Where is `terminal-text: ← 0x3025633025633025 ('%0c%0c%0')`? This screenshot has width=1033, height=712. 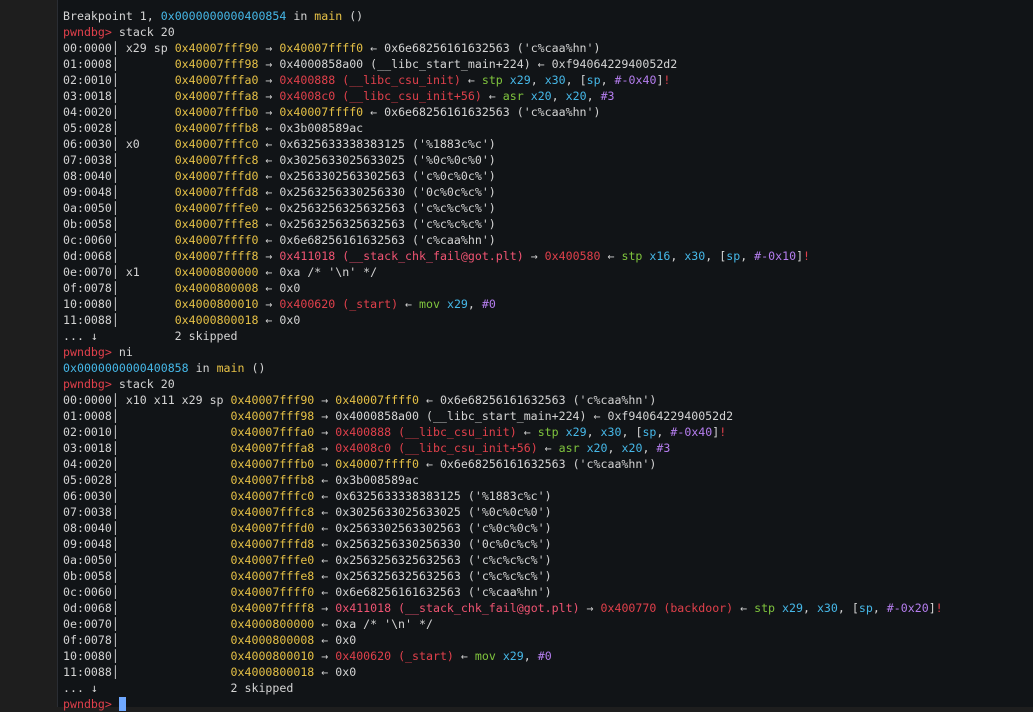
terminal-text: ← 0x3025633025633025 ('%0c%0c%0') is located at coordinates (433, 512).